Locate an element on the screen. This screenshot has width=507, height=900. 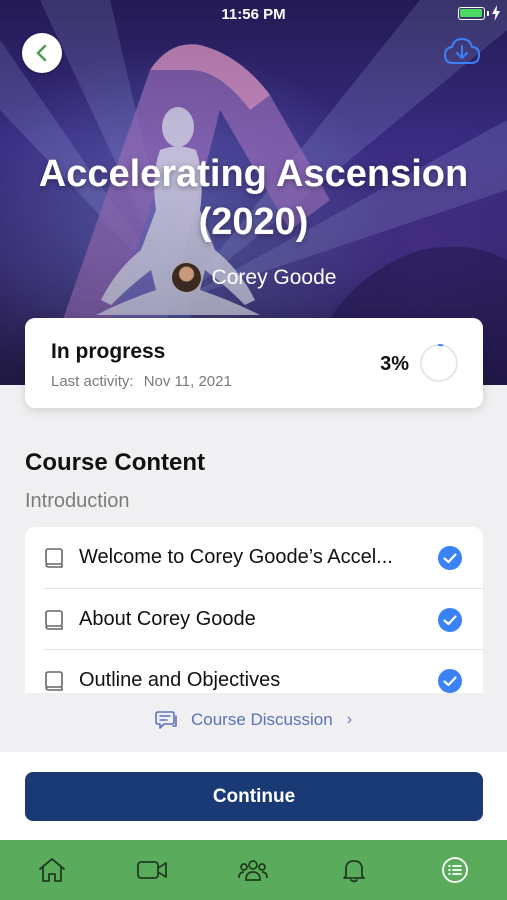
menu-list-icon is located at coordinates (455, 870).